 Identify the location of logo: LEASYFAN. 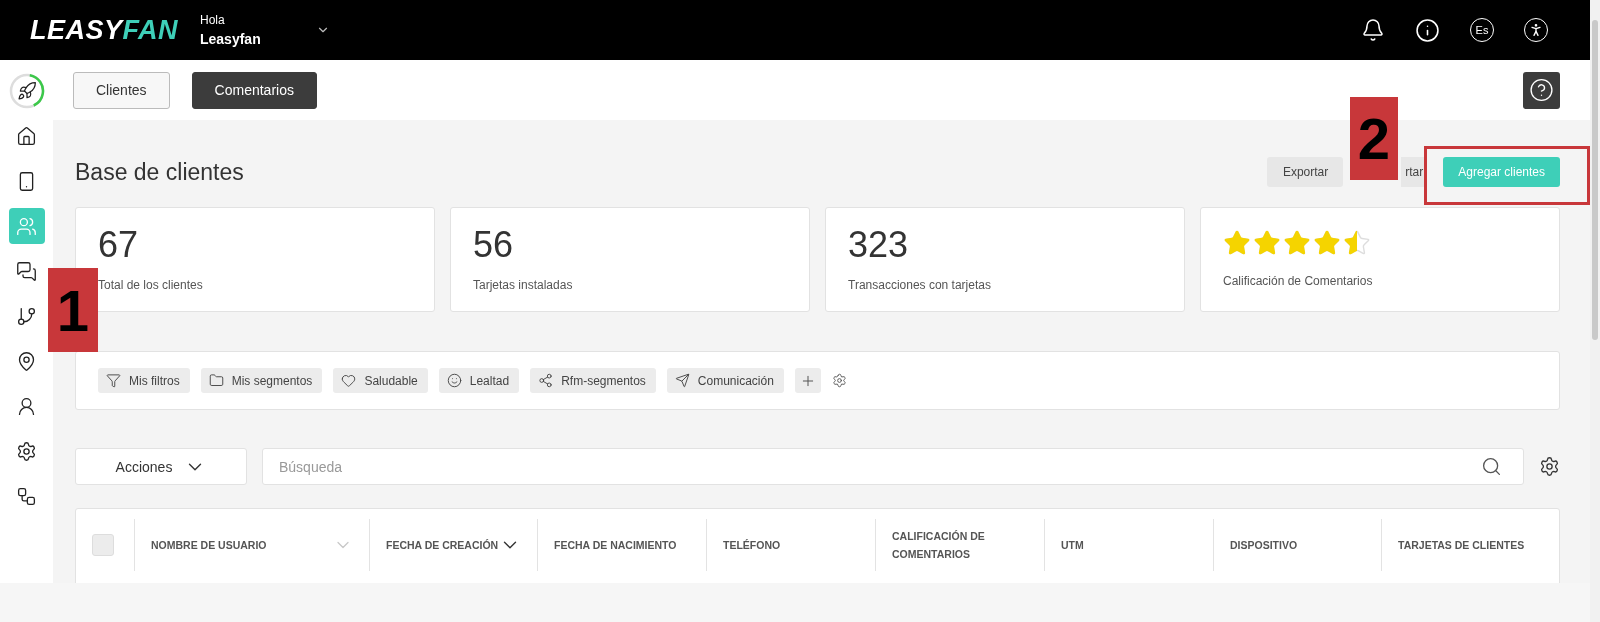
(105, 30).